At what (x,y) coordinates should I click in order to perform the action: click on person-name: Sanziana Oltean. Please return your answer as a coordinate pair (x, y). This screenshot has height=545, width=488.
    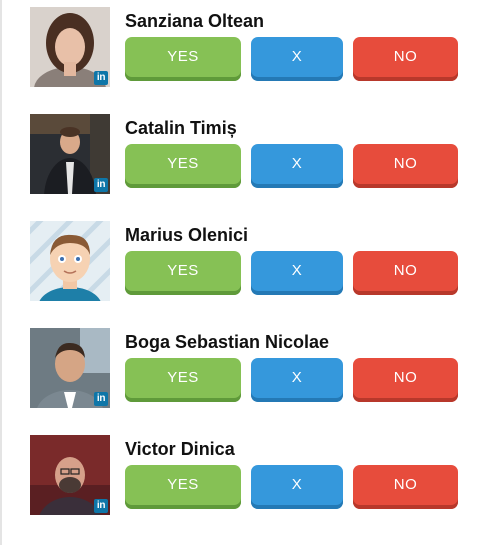
    Looking at the image, I should click on (195, 21).